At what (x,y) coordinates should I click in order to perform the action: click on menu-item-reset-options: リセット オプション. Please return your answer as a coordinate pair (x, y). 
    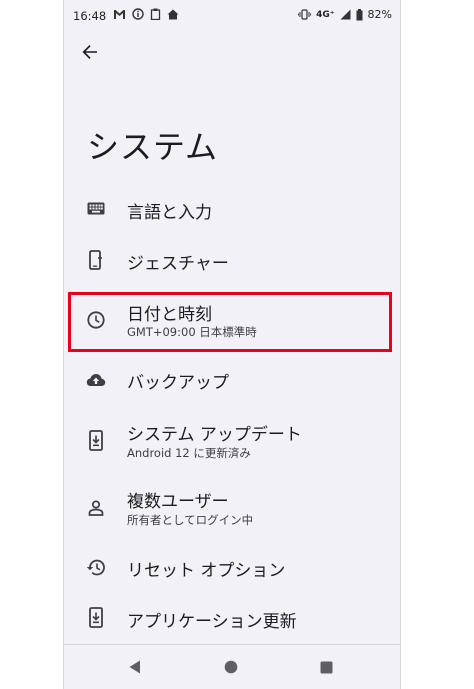
    Looking at the image, I should click on (232, 568).